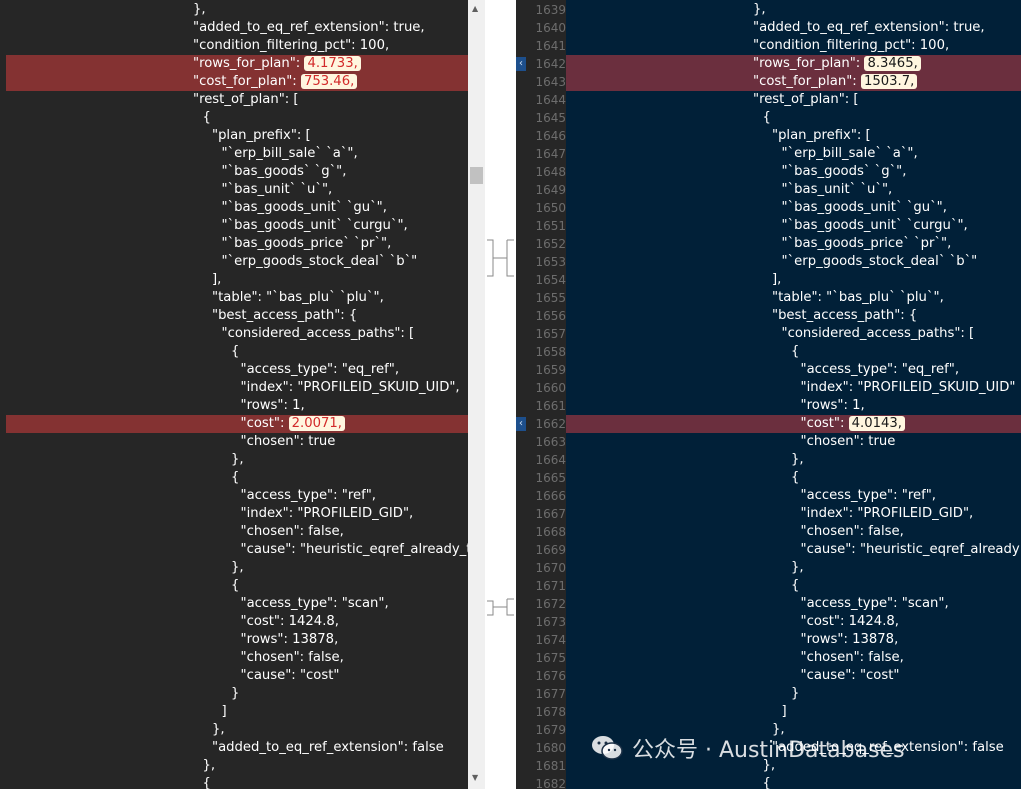 This screenshot has width=1021, height=789. Describe the element at coordinates (234, 388) in the screenshot. I see `code-line: "index": "PROFILEID_SKUID_UID",` at that location.